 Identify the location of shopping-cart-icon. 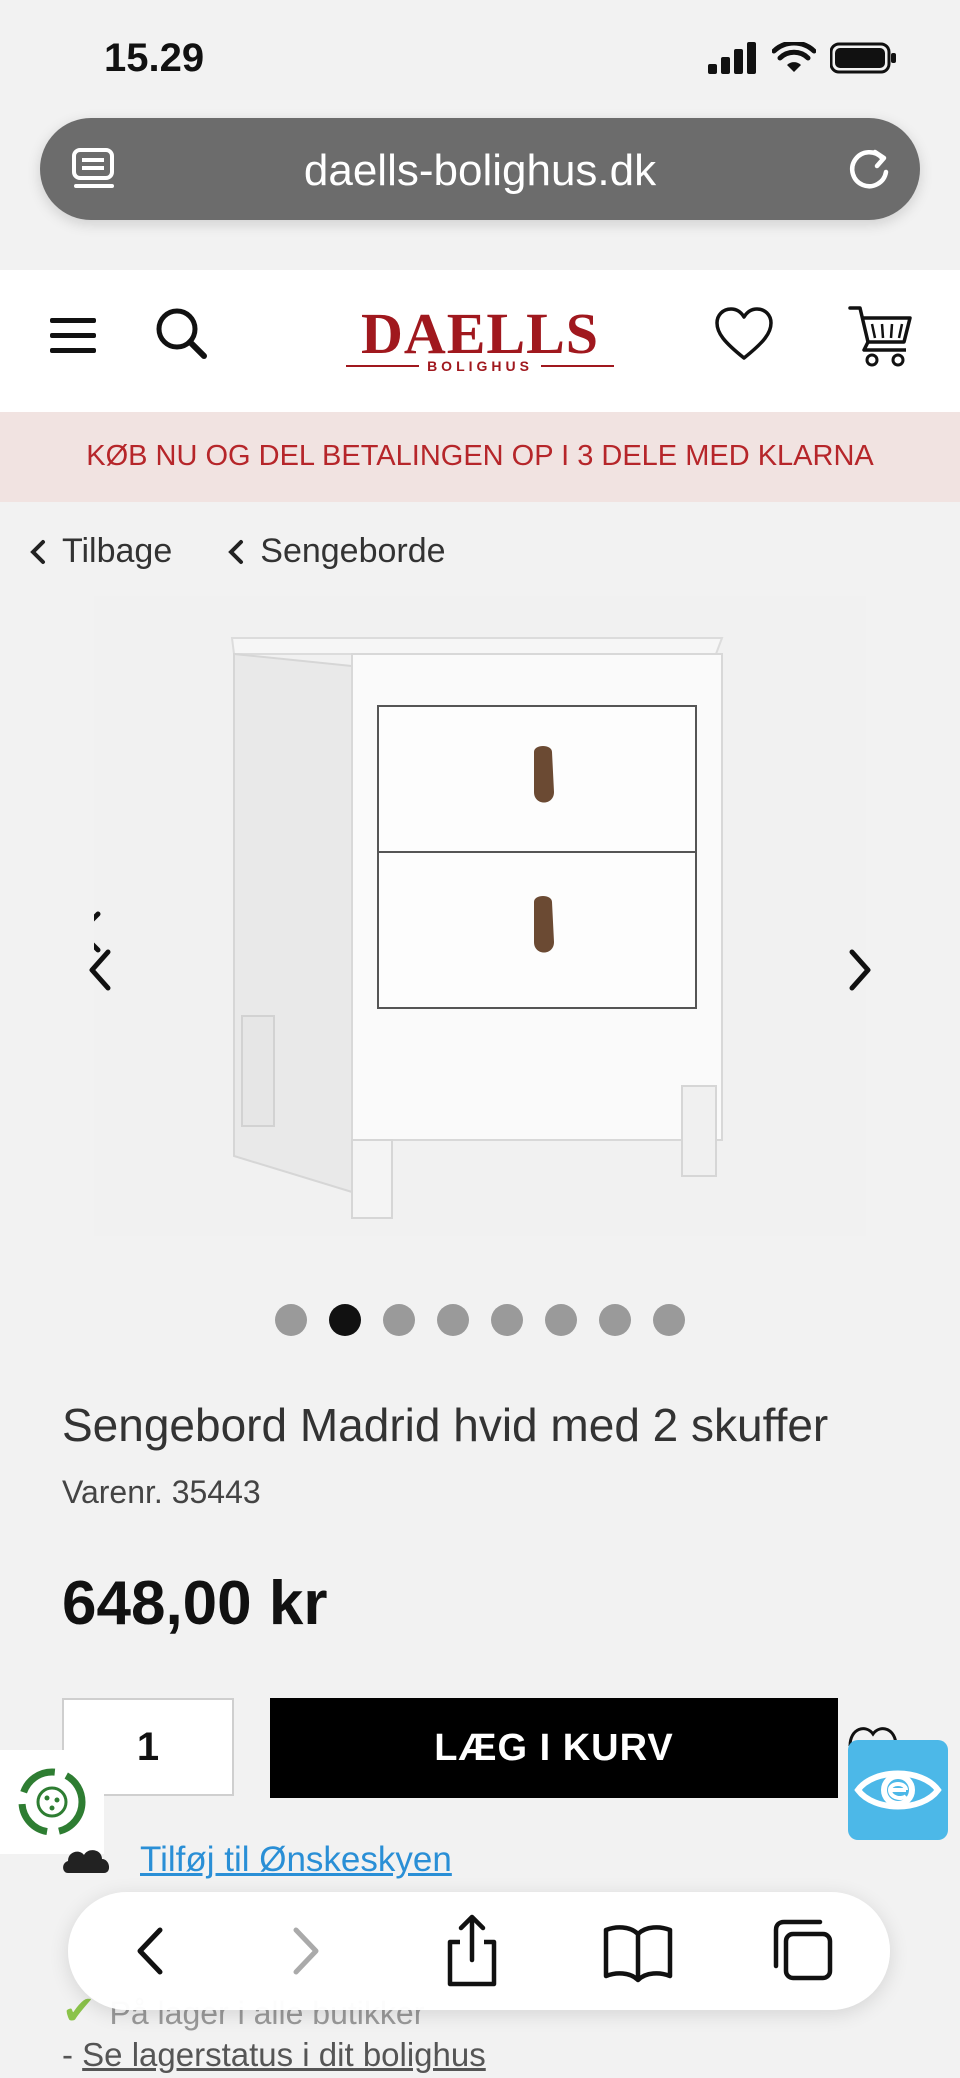
(881, 335).